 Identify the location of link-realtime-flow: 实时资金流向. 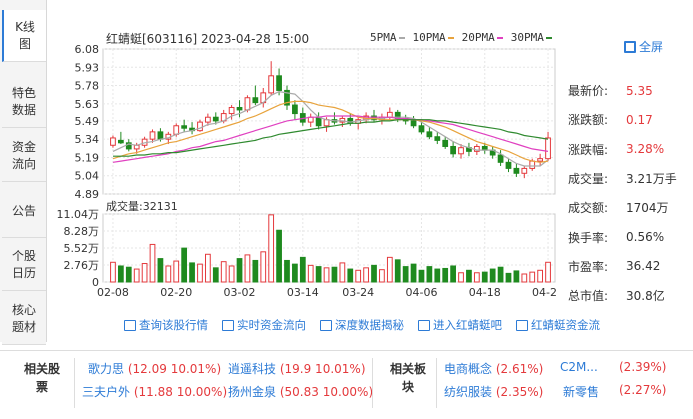
(264, 325).